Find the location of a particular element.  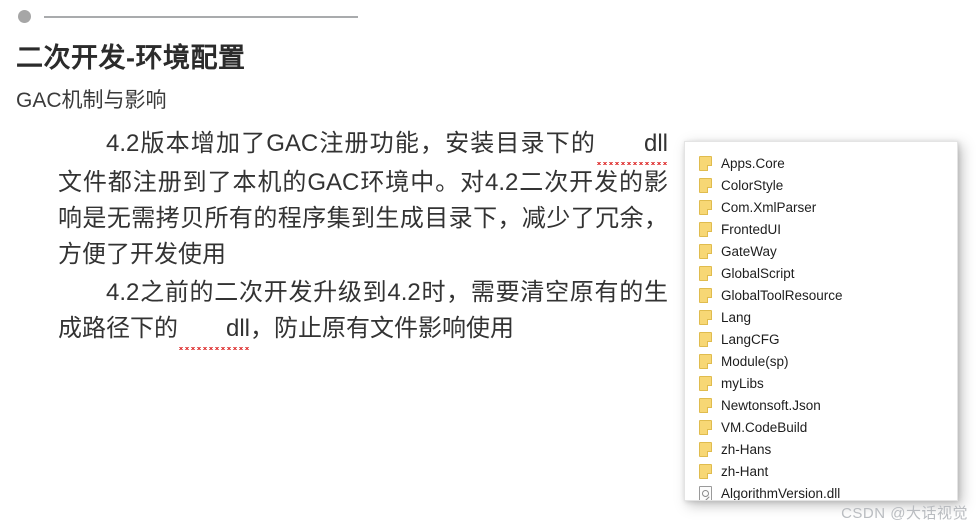

dll-file-icon is located at coordinates (705, 492).